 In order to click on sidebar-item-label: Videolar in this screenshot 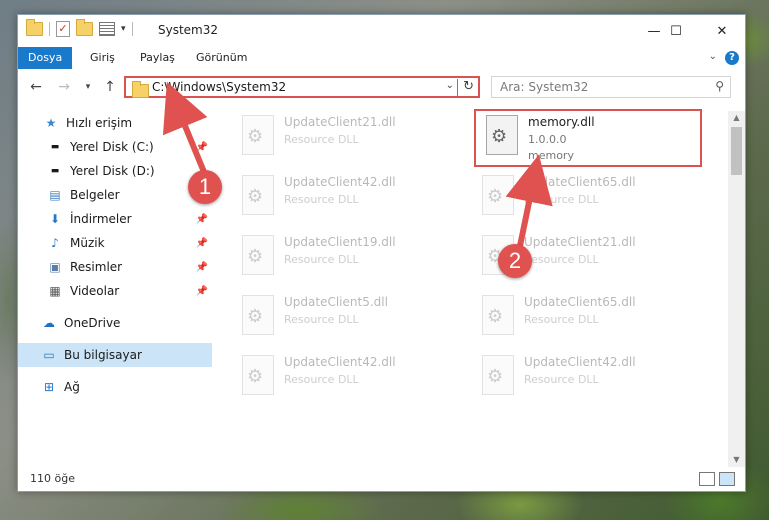, I will do `click(95, 291)`.